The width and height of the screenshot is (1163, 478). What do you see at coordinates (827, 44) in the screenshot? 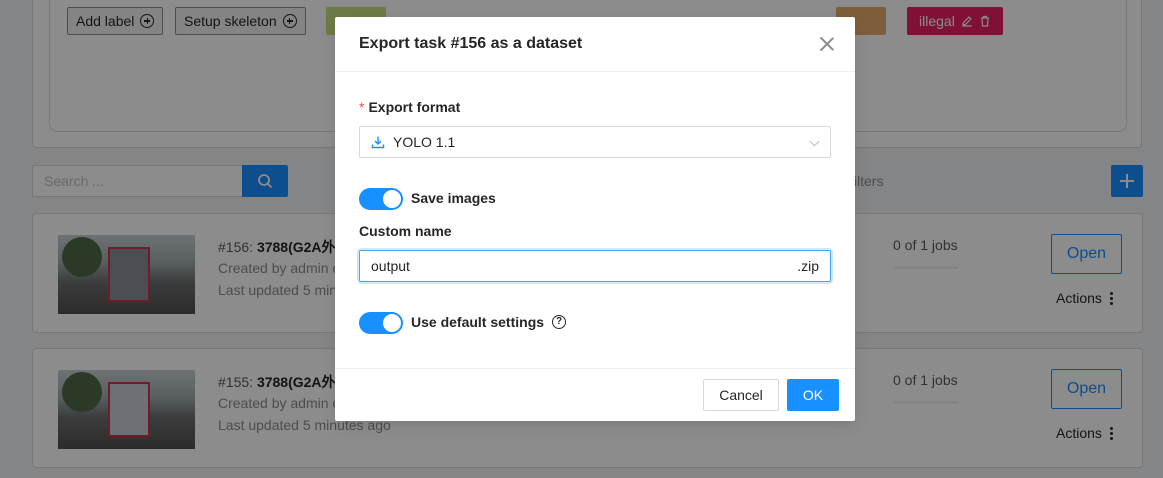
I see `close-icon` at bounding box center [827, 44].